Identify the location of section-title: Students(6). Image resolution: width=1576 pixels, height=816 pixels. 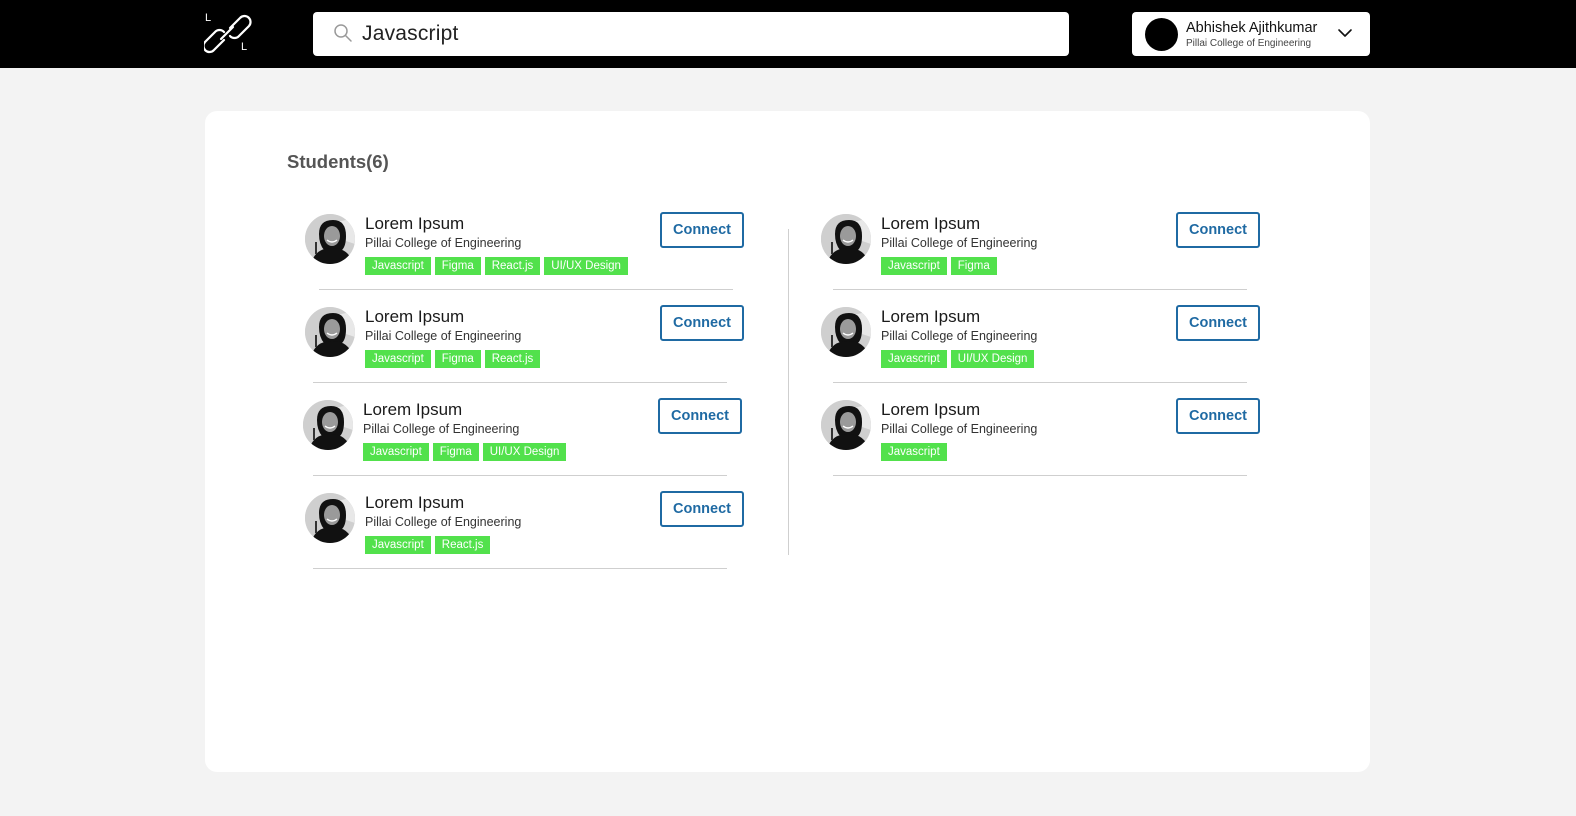
(338, 161).